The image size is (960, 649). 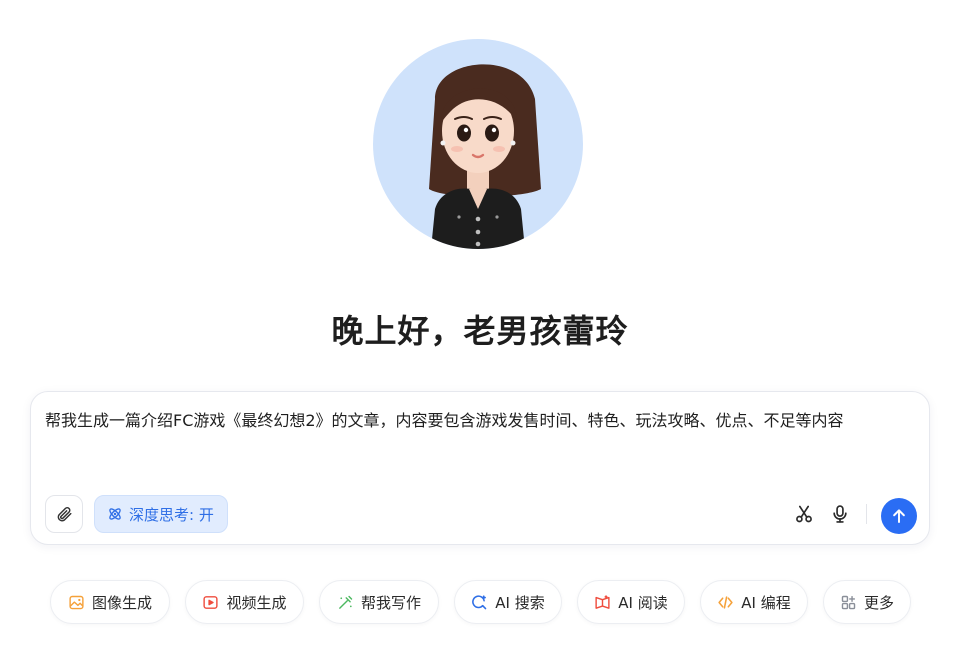 What do you see at coordinates (76, 602) in the screenshot?
I see `image-icon` at bounding box center [76, 602].